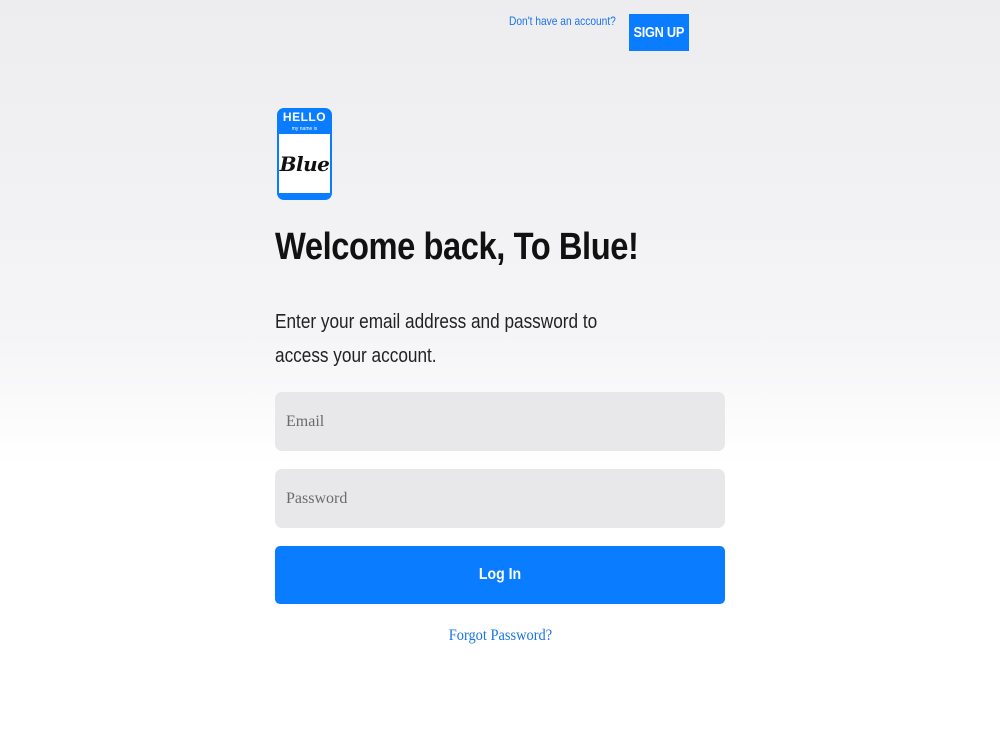 The height and width of the screenshot is (750, 1000). Describe the element at coordinates (599, 32) in the screenshot. I see `top-bar: Don't have an account? SIGN UP` at that location.